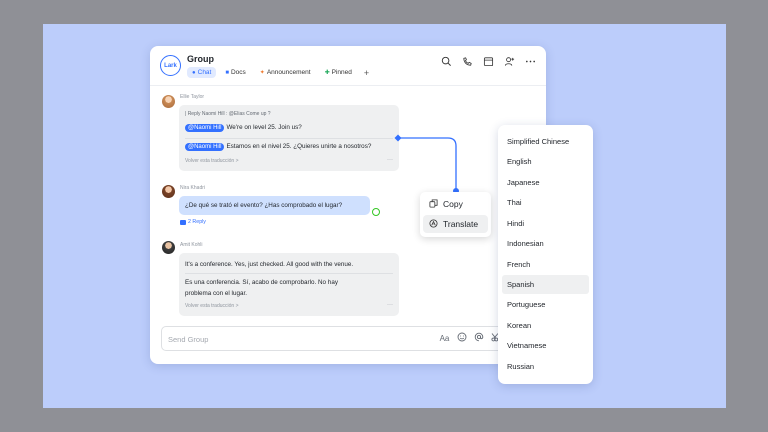 The width and height of the screenshot is (768, 432). What do you see at coordinates (545, 304) in the screenshot?
I see `language-option: Portuguese` at bounding box center [545, 304].